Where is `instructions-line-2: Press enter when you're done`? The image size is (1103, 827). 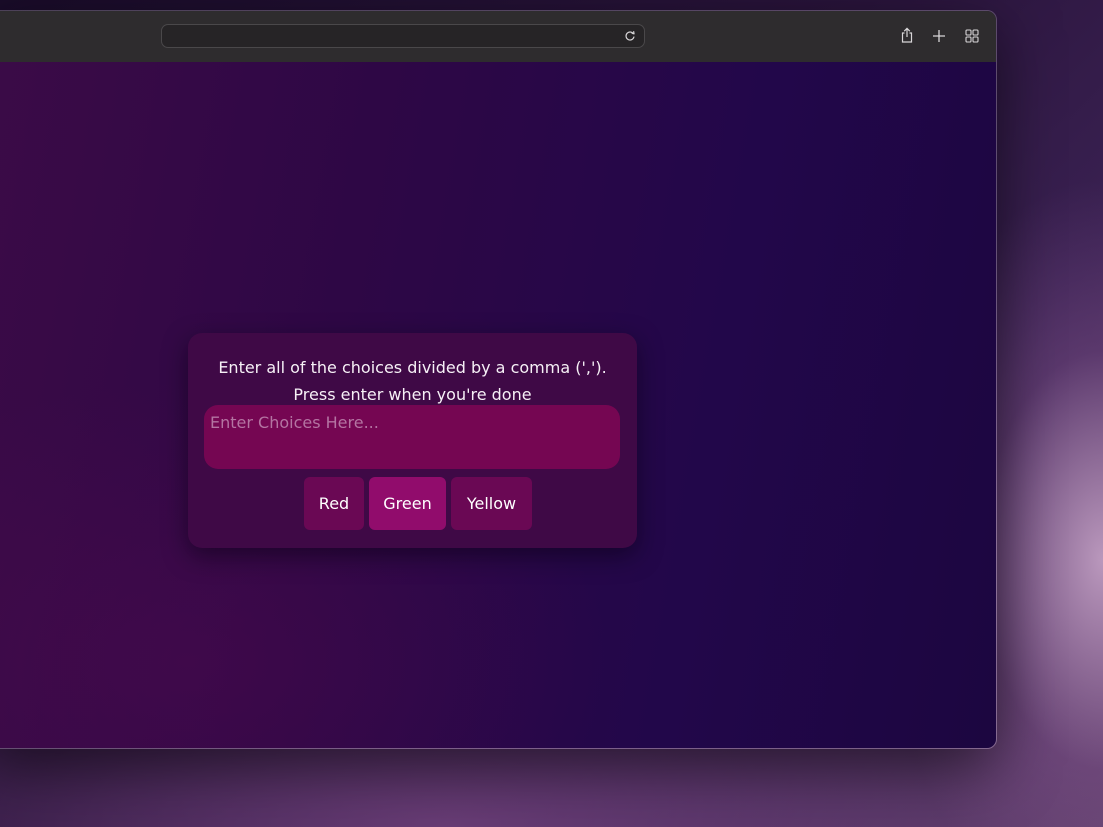 instructions-line-2: Press enter when you're done is located at coordinates (412, 394).